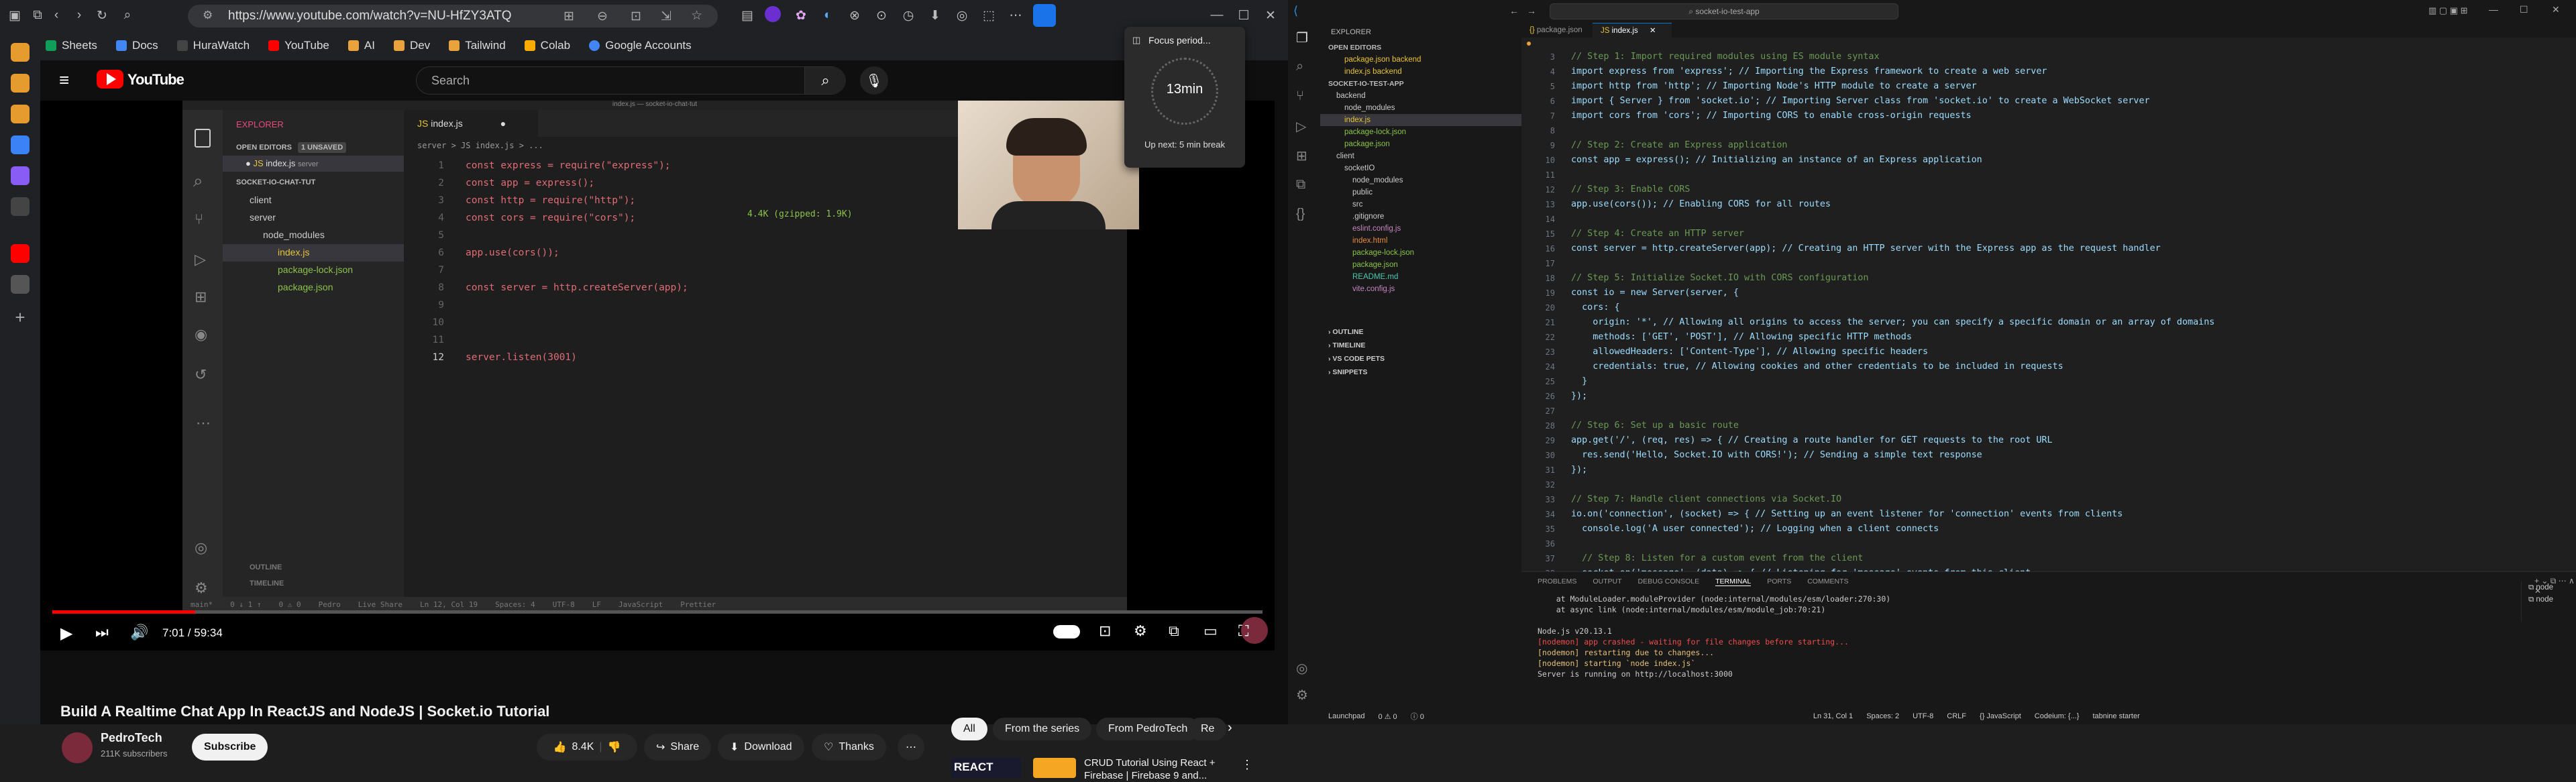 The height and width of the screenshot is (782, 2576). What do you see at coordinates (1015, 15) in the screenshot?
I see `more-icon: ⋯` at bounding box center [1015, 15].